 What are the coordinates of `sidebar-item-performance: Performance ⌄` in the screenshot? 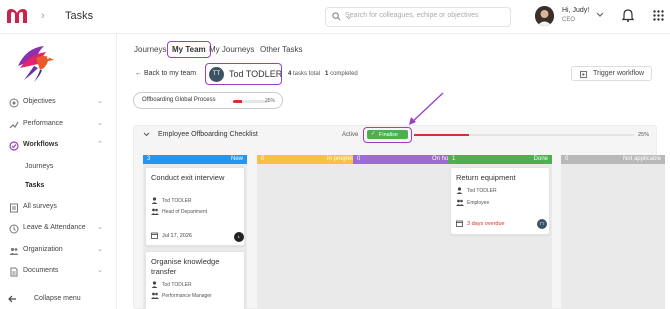 It's located at (58, 125).